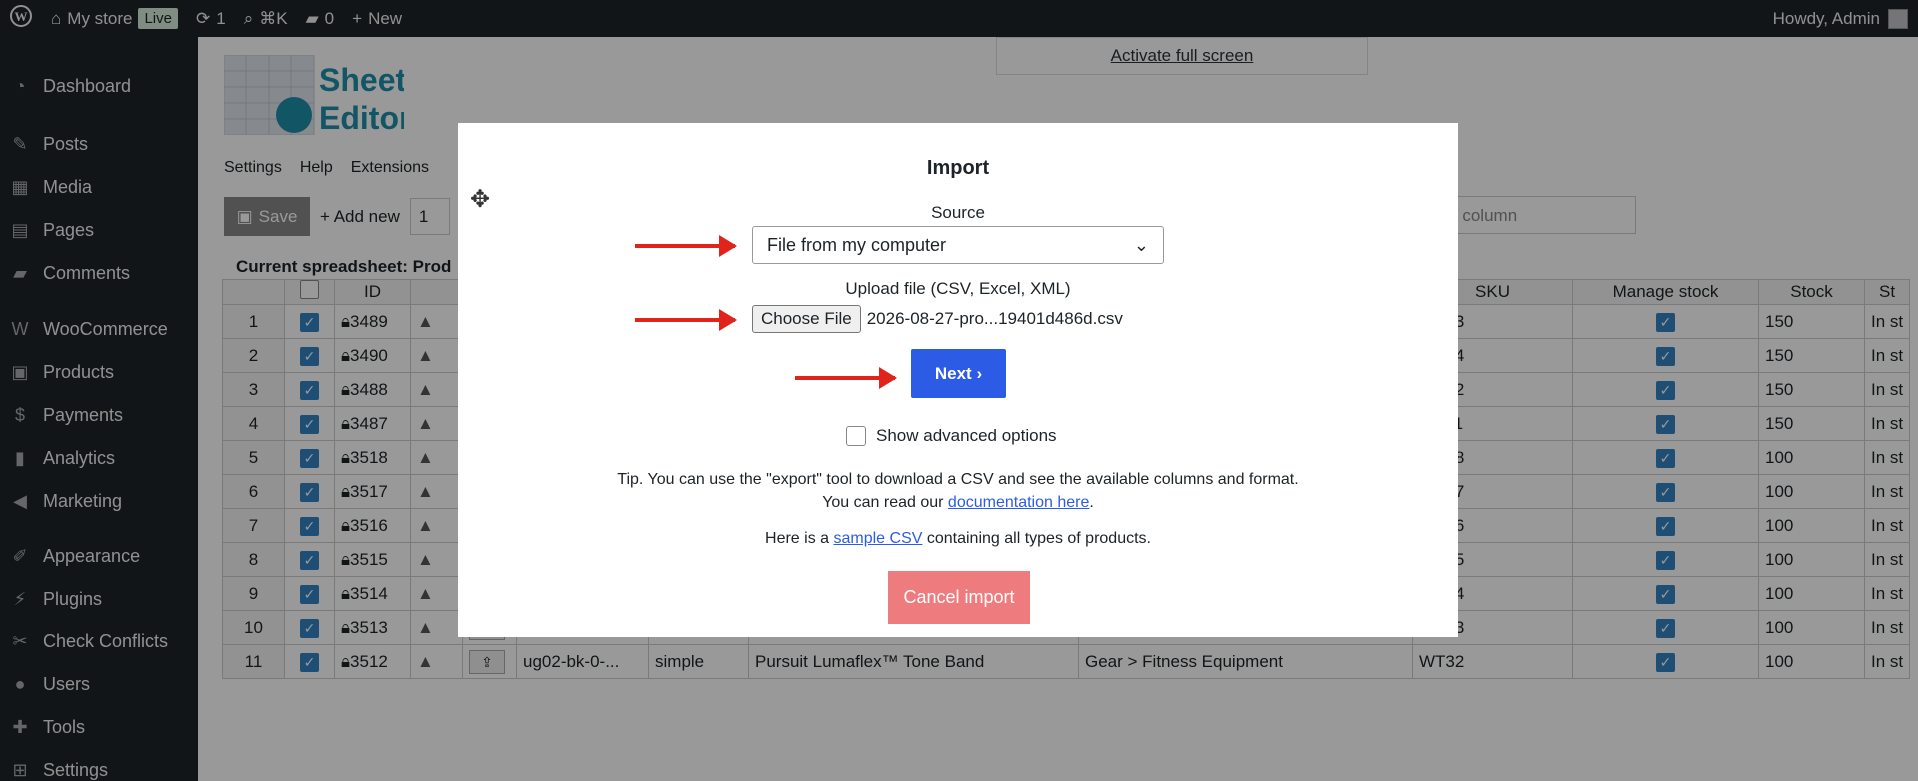  What do you see at coordinates (958, 168) in the screenshot?
I see `modal-title: Import` at bounding box center [958, 168].